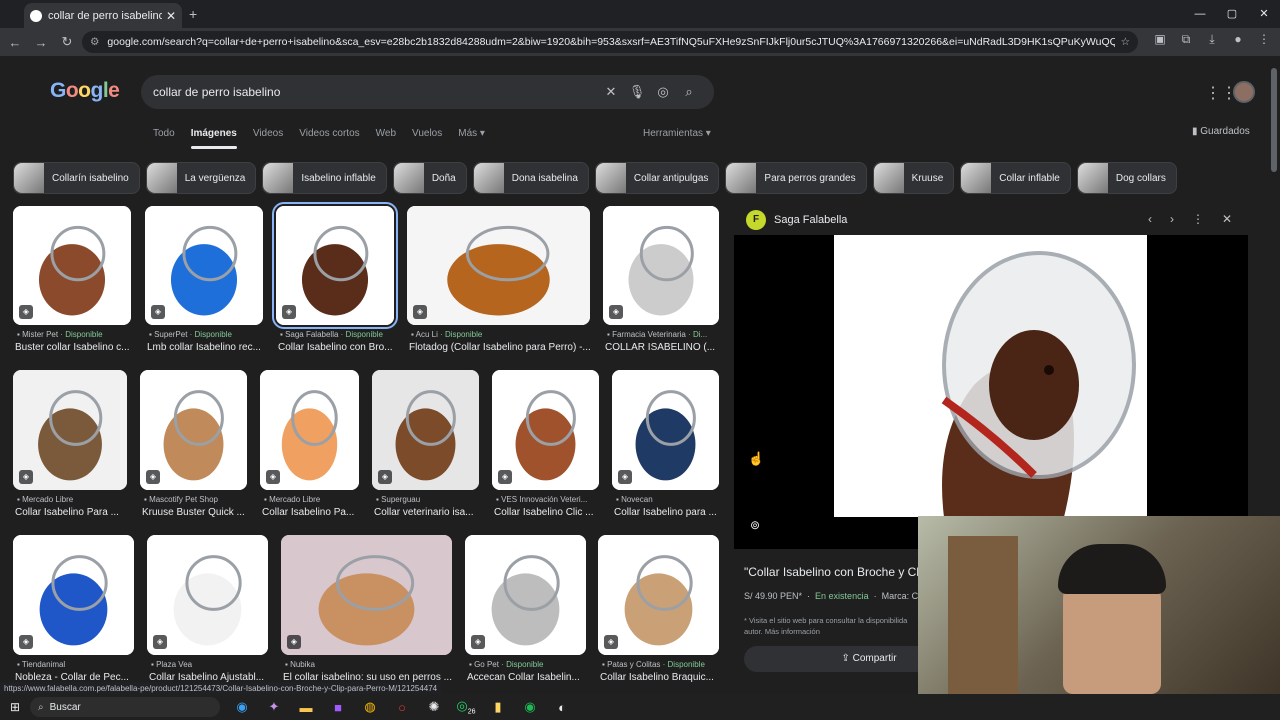 The width and height of the screenshot is (1280, 720). What do you see at coordinates (1160, 39) in the screenshot?
I see `extension-icon: ▣` at bounding box center [1160, 39].